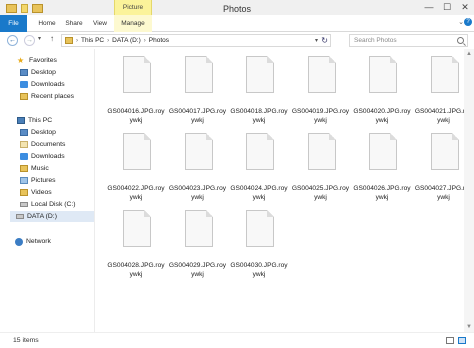 The height and width of the screenshot is (348, 474). I want to click on file-item: GS004022.JPG.royywkj, so click(136, 165).